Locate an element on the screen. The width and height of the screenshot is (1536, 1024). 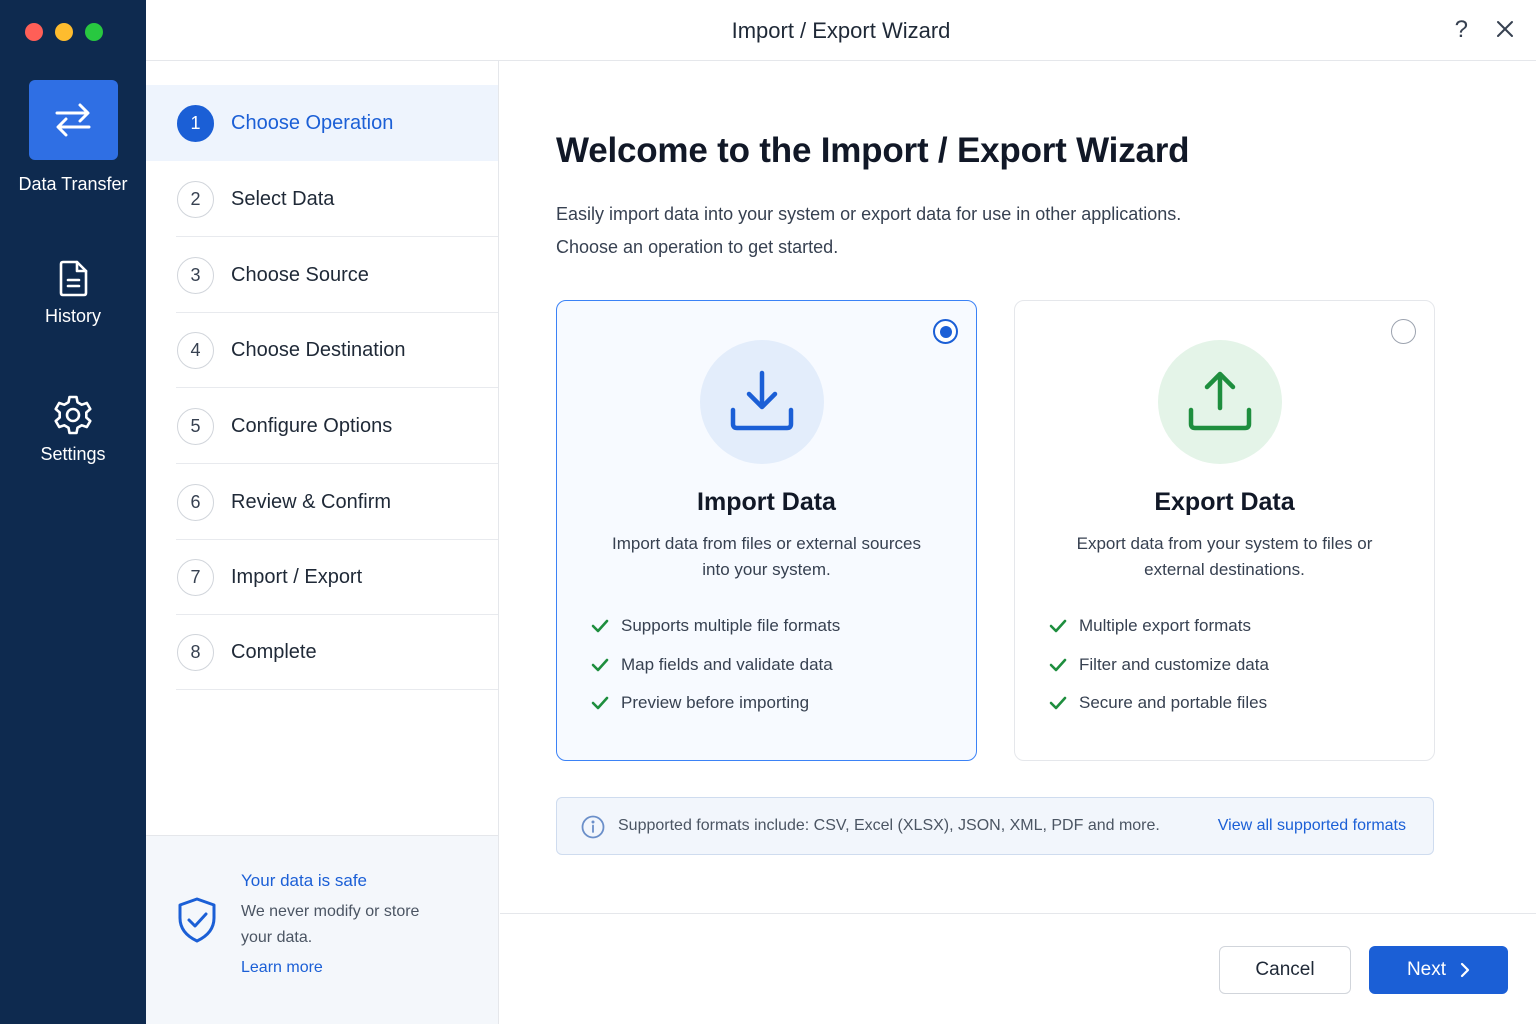
feature-item: Filter and customize data is located at coordinates (1159, 665).